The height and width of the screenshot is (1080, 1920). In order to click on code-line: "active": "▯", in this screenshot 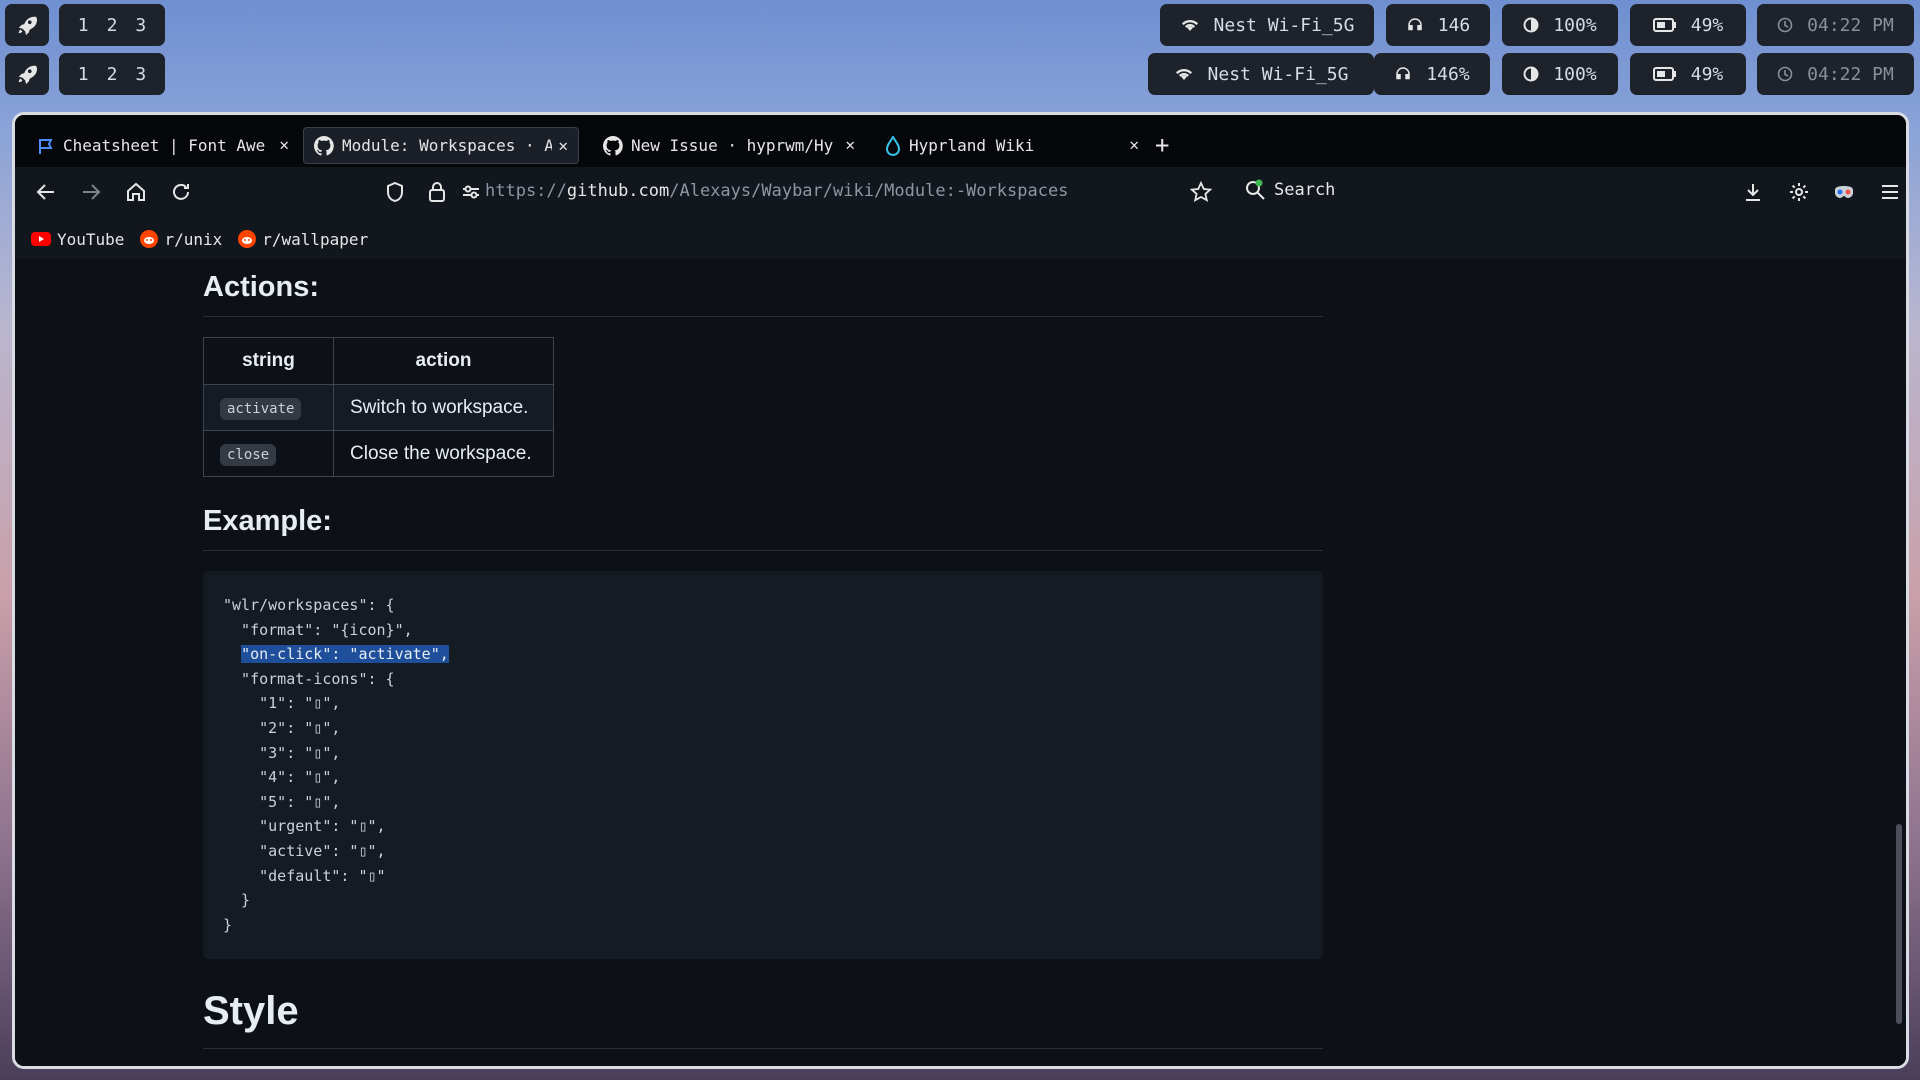, I will do `click(304, 850)`.